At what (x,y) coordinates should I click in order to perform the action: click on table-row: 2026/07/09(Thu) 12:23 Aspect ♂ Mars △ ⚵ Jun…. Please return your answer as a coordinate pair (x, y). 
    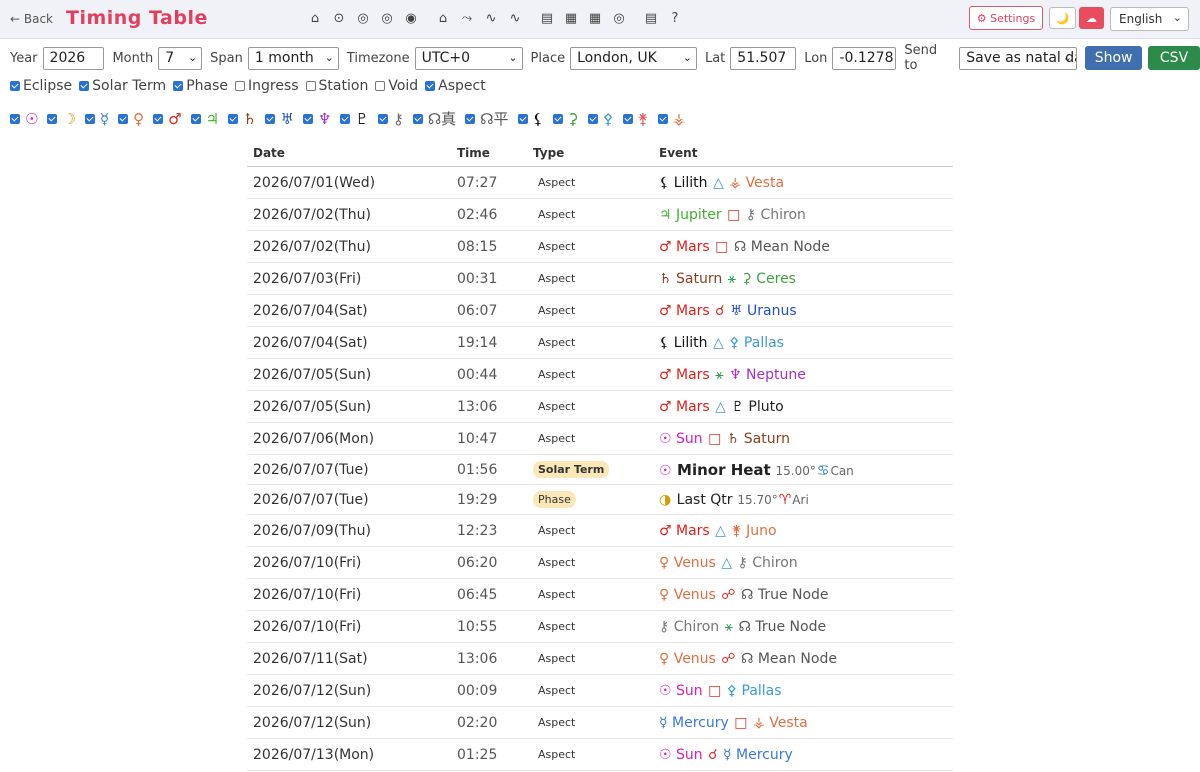
    Looking at the image, I should click on (600, 530).